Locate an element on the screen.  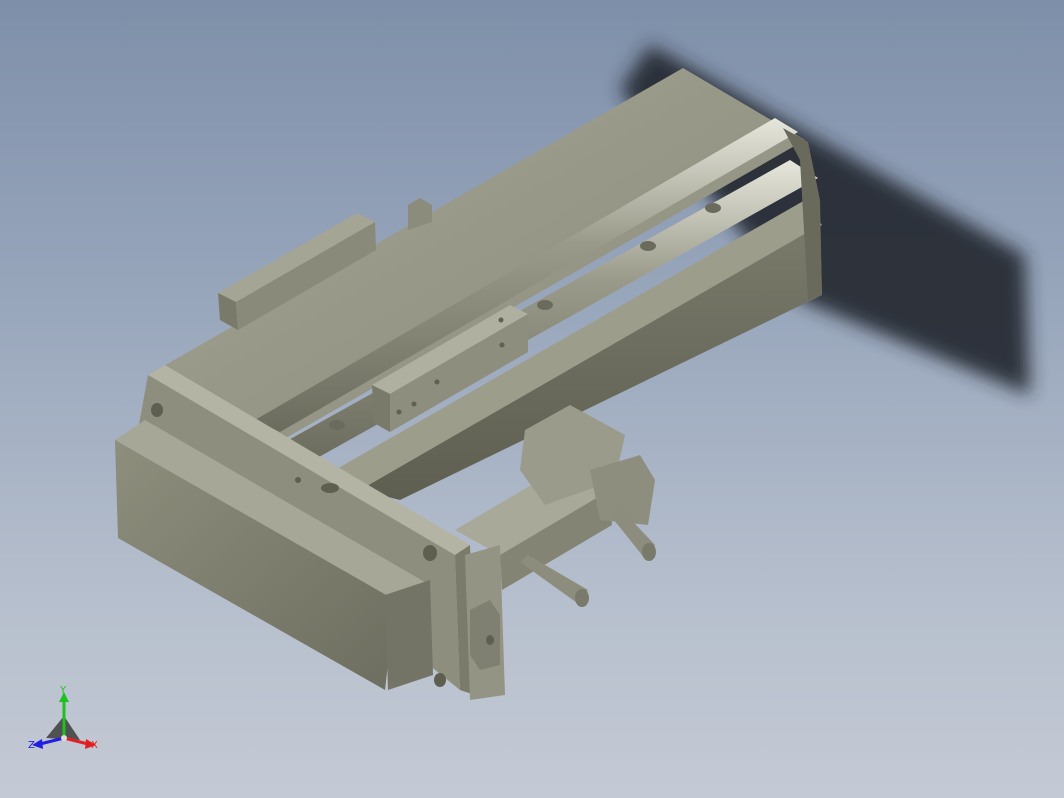
y-axis-label: Y is located at coordinates (63, 690).